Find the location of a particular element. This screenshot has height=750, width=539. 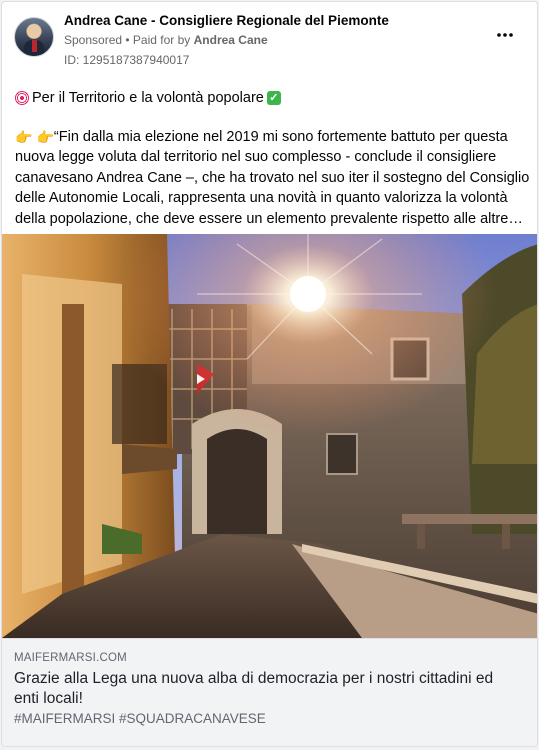

paid-for-name: Andrea Cane is located at coordinates (230, 40).